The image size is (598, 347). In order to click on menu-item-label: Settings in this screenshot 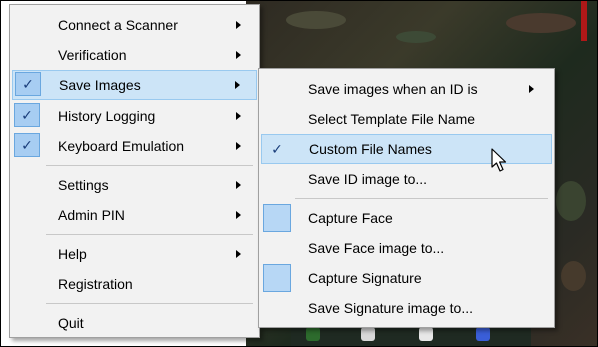, I will do `click(83, 185)`.